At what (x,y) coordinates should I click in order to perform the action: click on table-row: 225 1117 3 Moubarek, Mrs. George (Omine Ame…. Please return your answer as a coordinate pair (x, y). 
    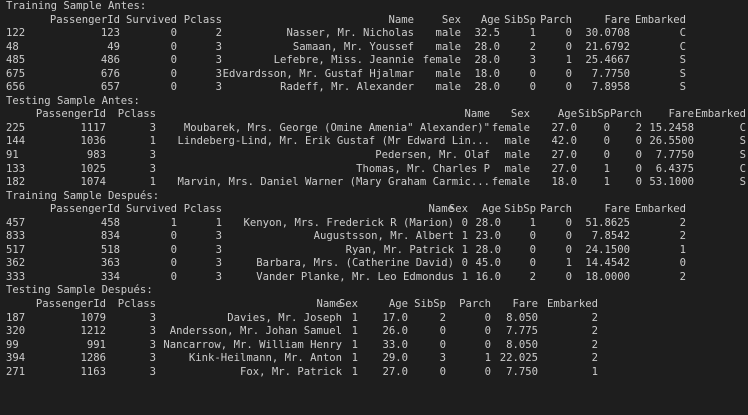
    Looking at the image, I should click on (377, 129).